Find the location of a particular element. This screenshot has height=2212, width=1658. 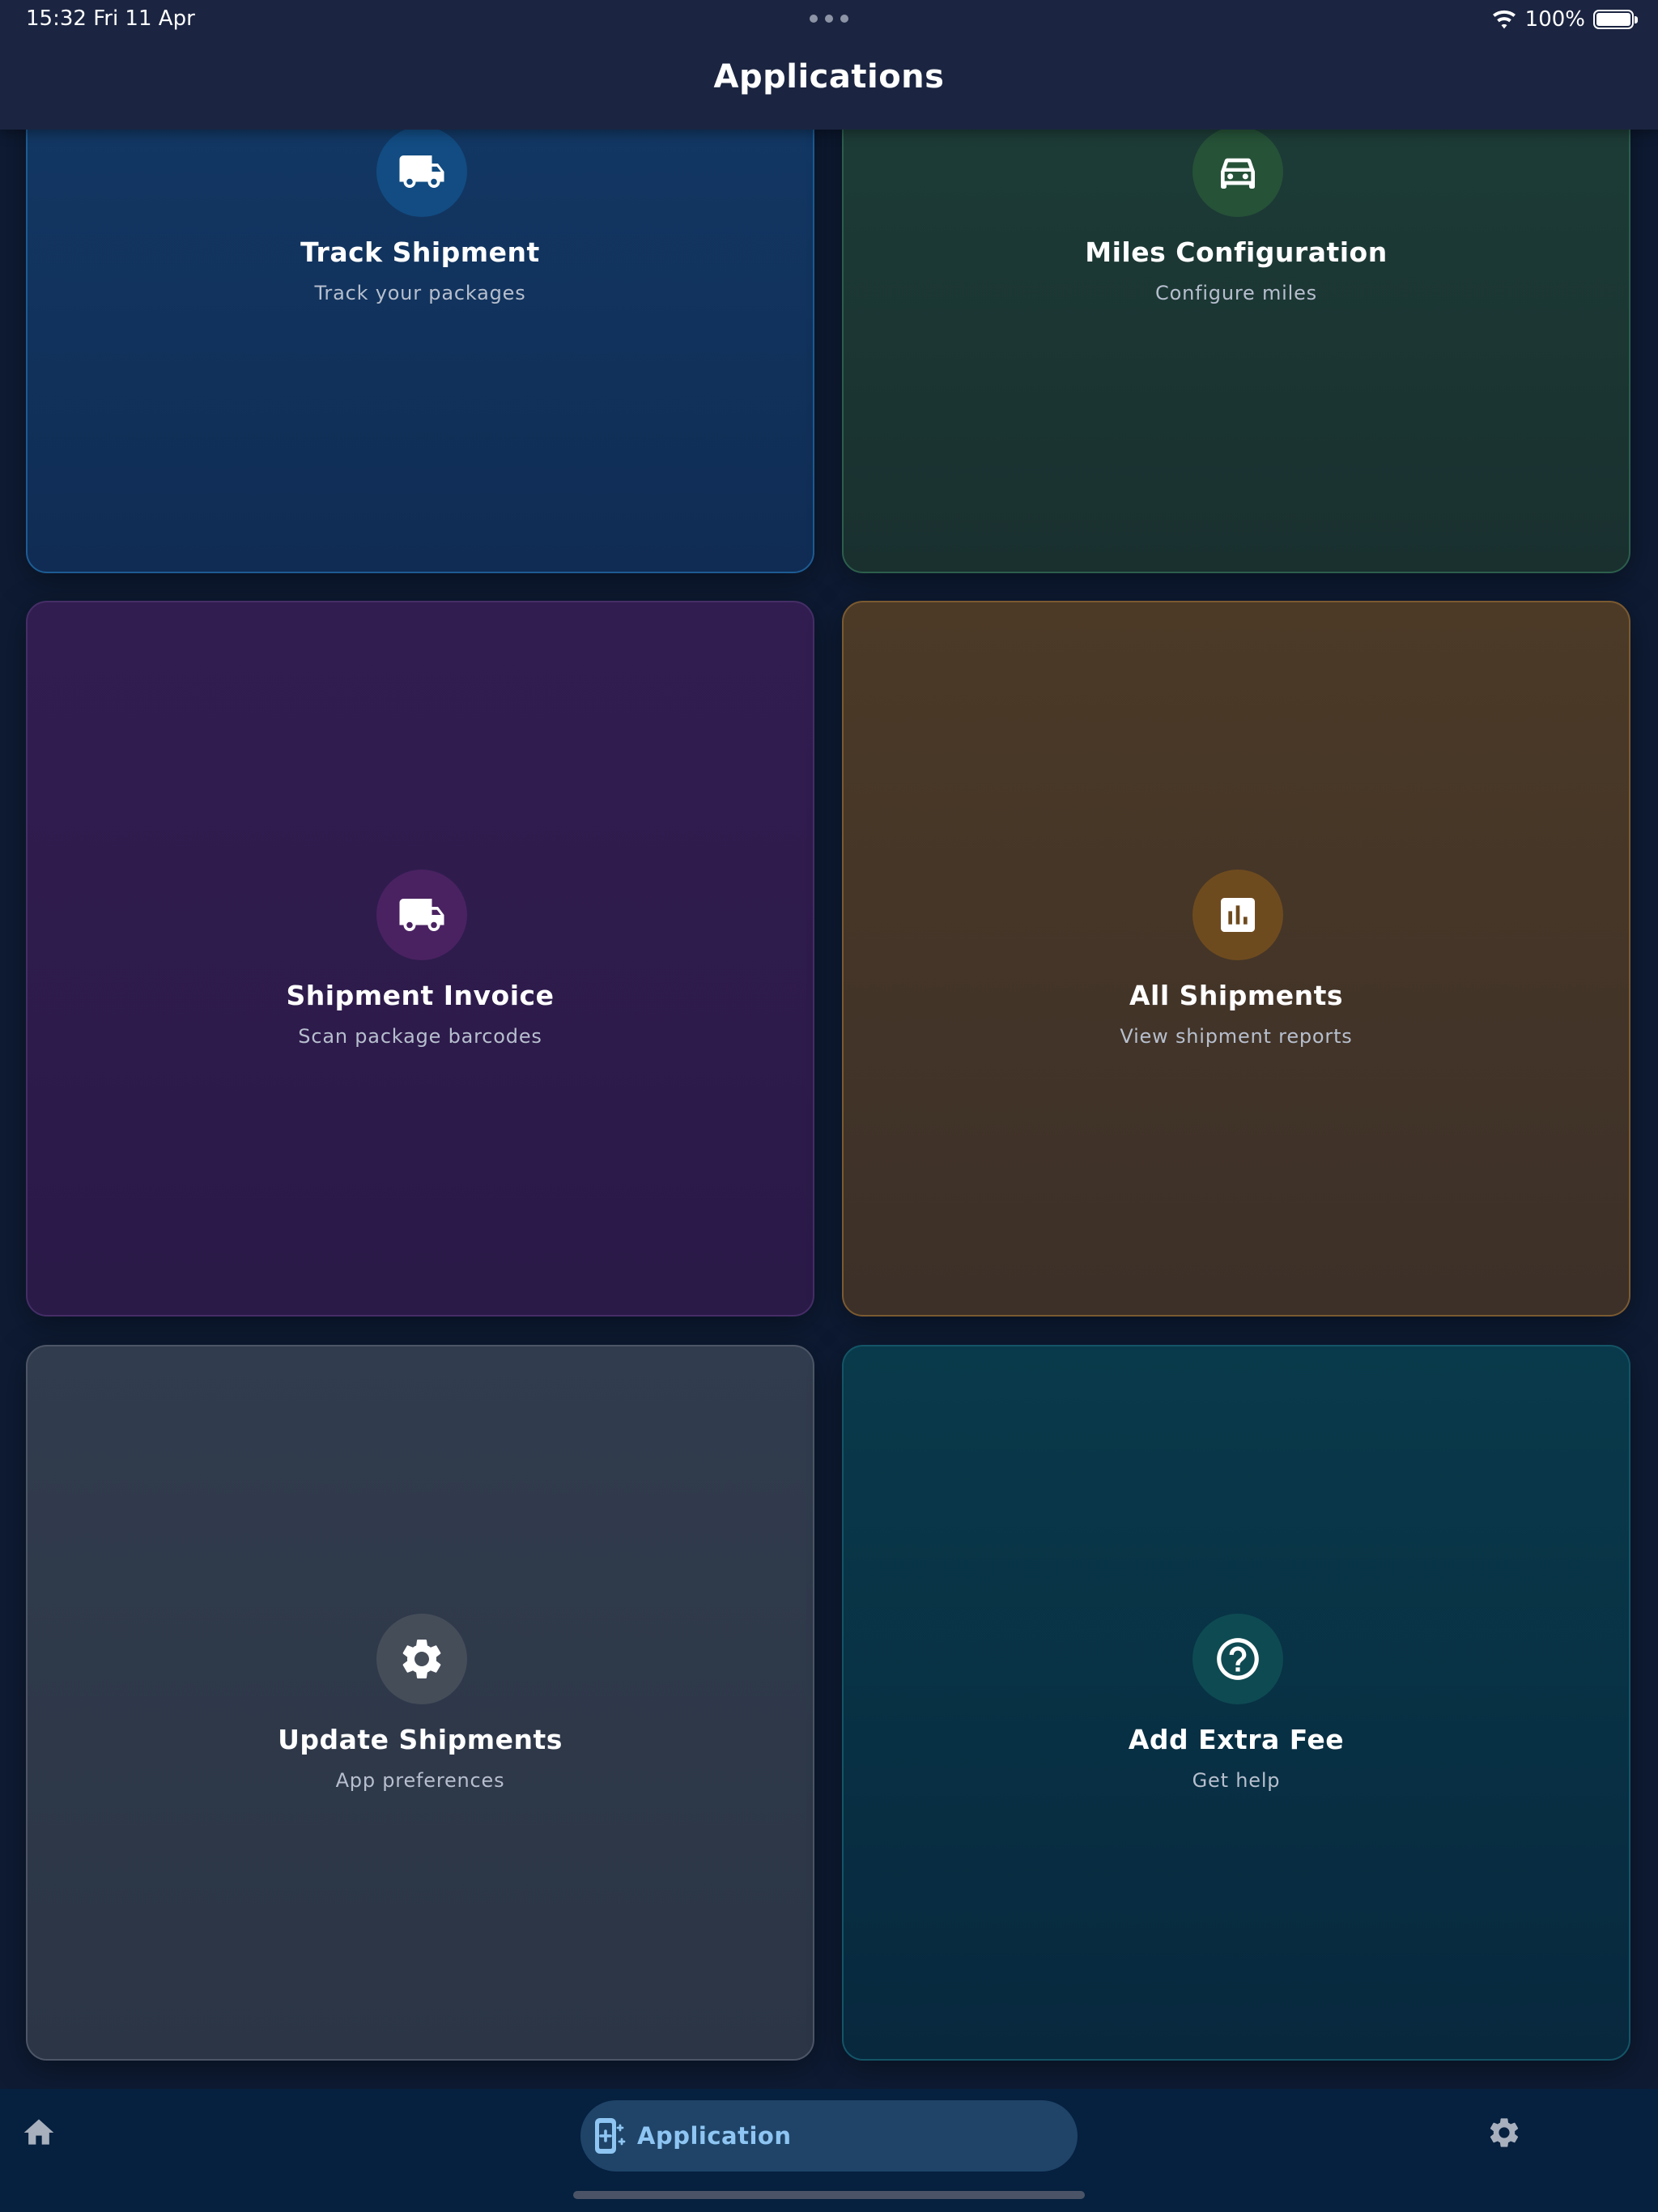

car-icon is located at coordinates (1238, 174).